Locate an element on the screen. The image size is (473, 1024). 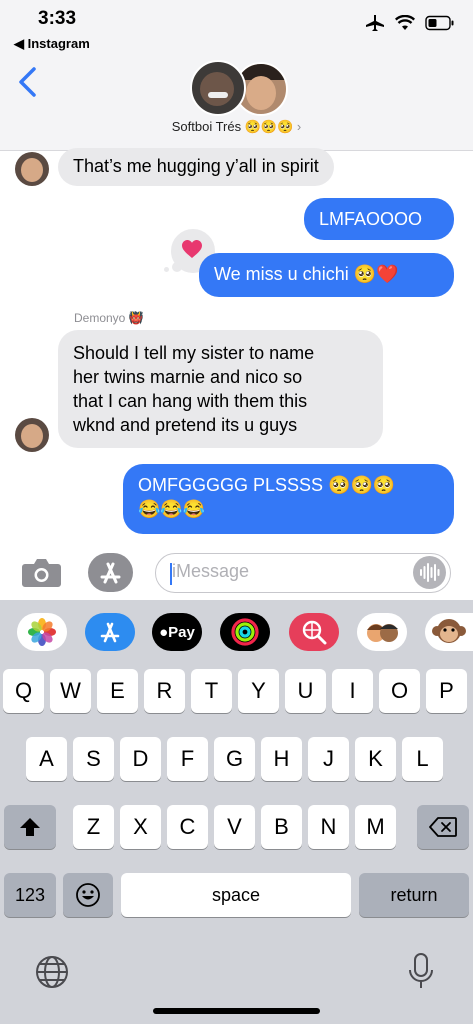
key-s: S is located at coordinates (93, 759).